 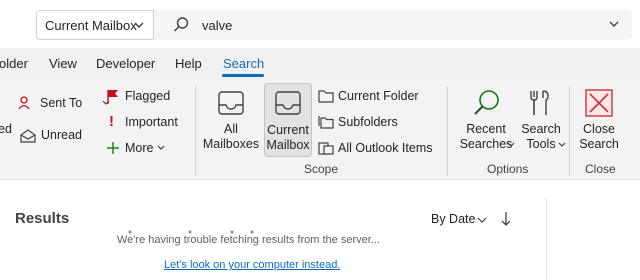 What do you see at coordinates (111, 121) in the screenshot?
I see `exclamation-icon: !` at bounding box center [111, 121].